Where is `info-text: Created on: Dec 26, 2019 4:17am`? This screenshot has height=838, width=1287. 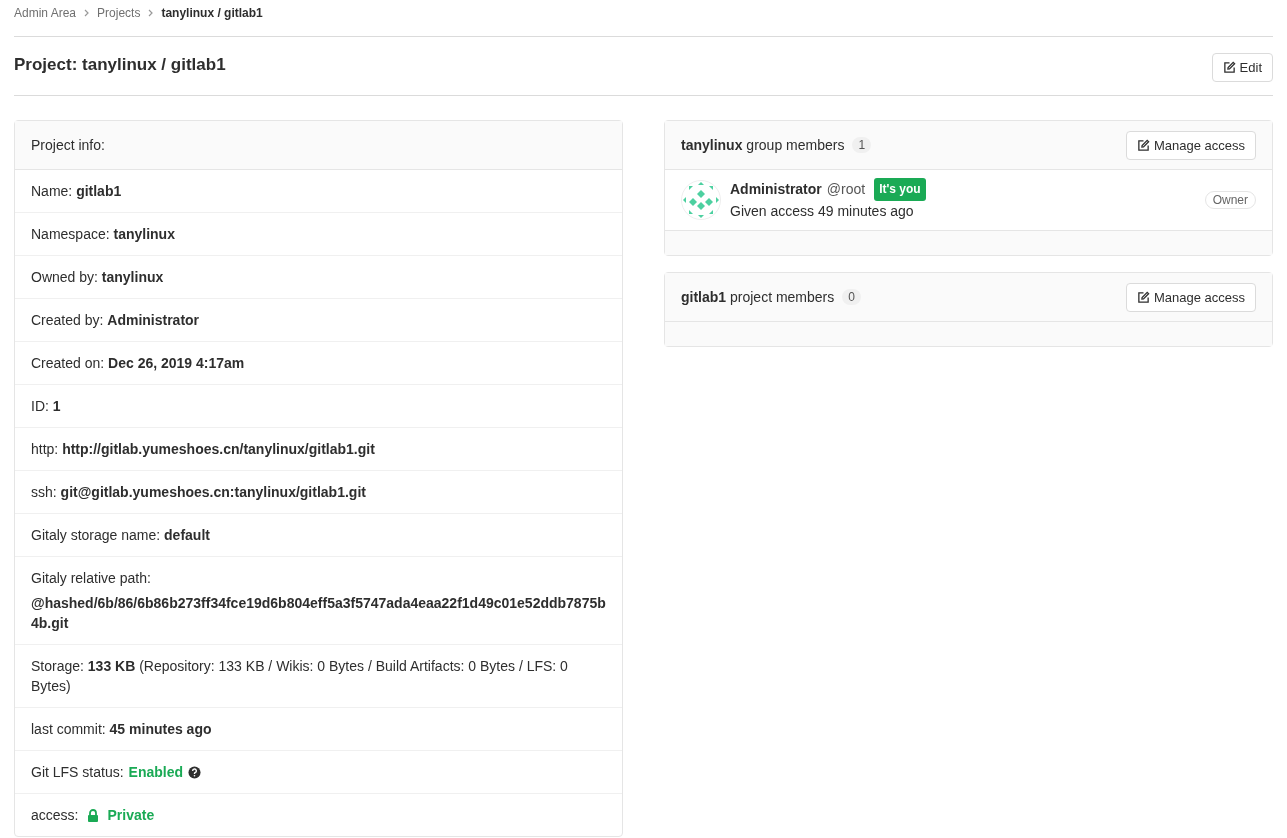 info-text: Created on: Dec 26, 2019 4:17am is located at coordinates (138, 363).